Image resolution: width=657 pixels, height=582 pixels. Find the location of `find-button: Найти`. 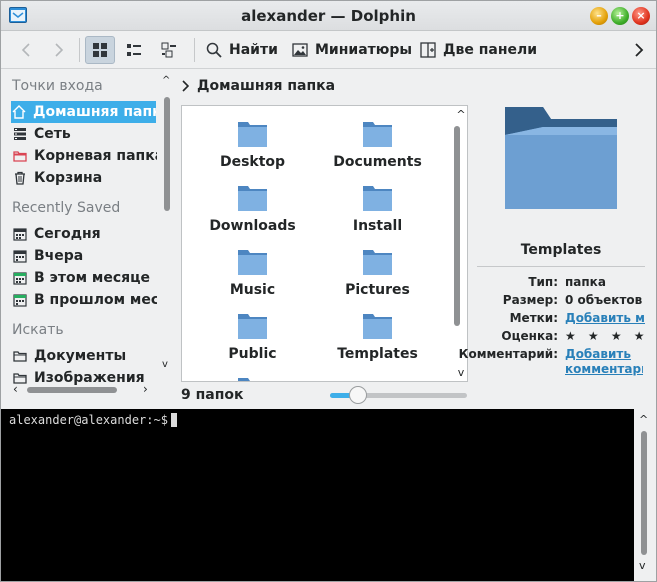

find-button: Найти is located at coordinates (242, 50).